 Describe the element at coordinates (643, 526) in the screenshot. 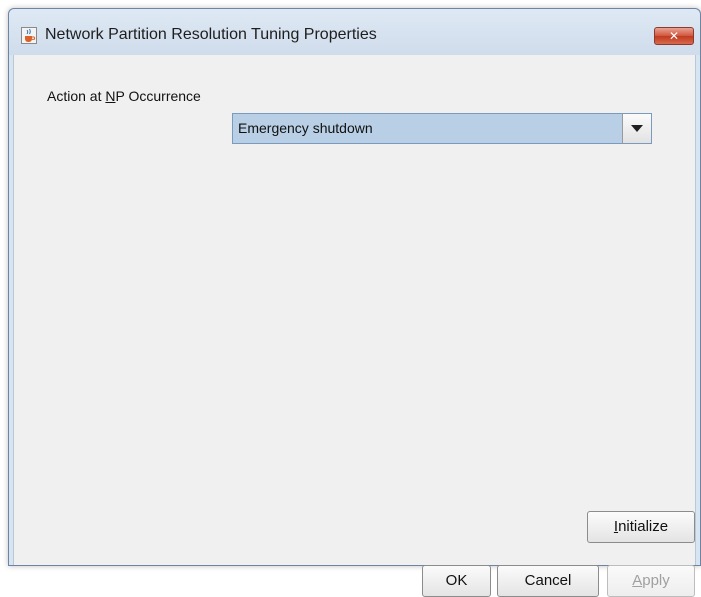

I see `initialize-label: nitialize` at that location.